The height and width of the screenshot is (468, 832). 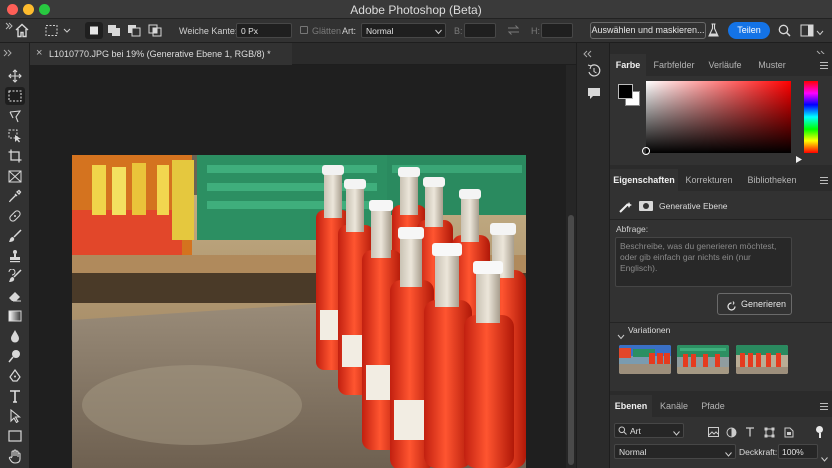 I want to click on layer-filter-select: Art, so click(x=649, y=430).